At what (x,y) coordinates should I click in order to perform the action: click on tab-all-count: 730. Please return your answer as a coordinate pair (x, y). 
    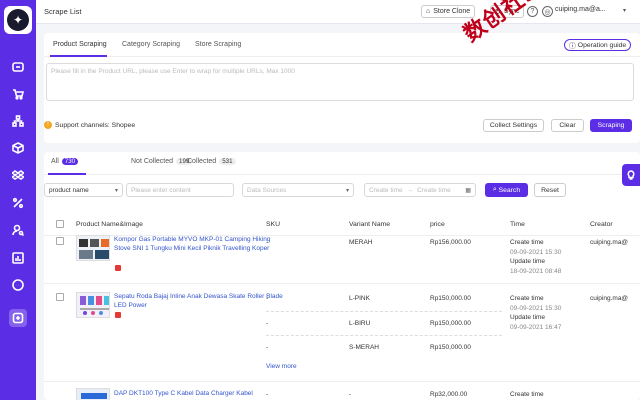
    Looking at the image, I should click on (70, 161).